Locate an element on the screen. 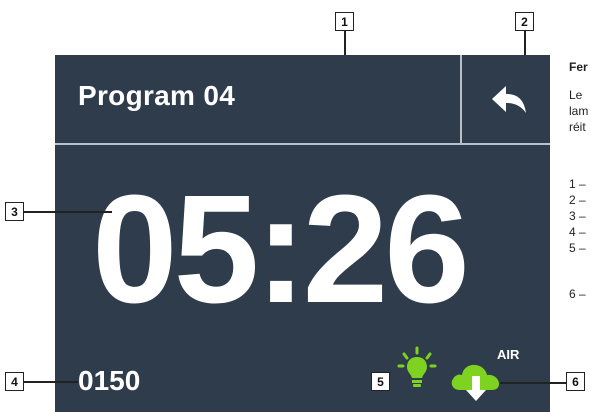 The width and height of the screenshot is (591, 412). bulb-indicator is located at coordinates (417, 371).